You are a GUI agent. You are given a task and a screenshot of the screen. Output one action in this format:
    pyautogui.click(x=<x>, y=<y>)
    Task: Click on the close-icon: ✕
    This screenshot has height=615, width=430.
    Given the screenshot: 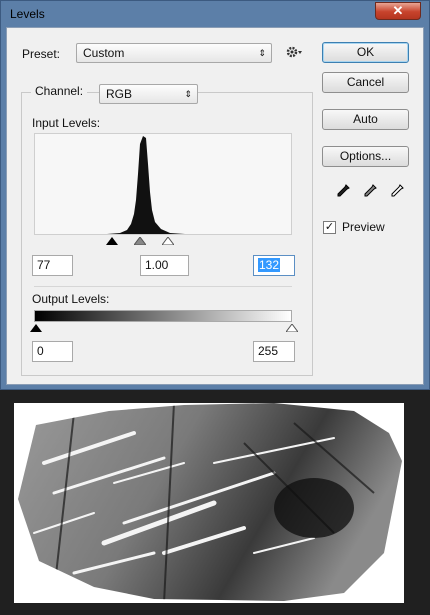 What is the action you would take?
    pyautogui.click(x=398, y=10)
    